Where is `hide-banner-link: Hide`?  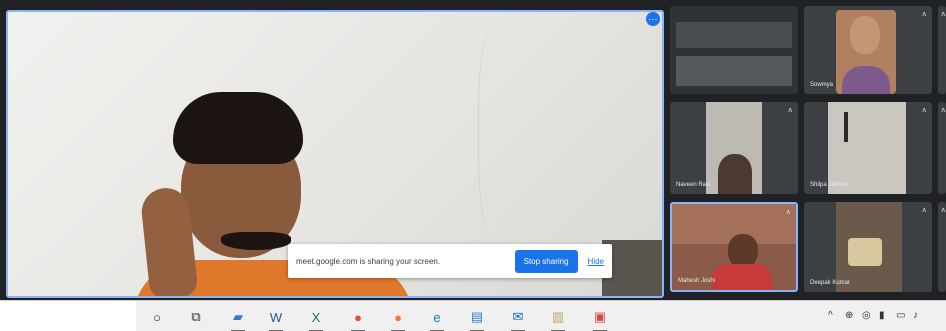 hide-banner-link: Hide is located at coordinates (596, 261).